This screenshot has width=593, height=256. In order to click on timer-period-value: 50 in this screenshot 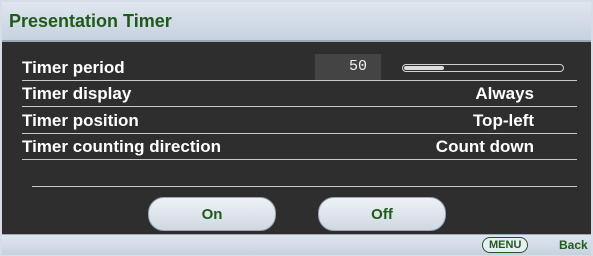, I will do `click(348, 67)`.